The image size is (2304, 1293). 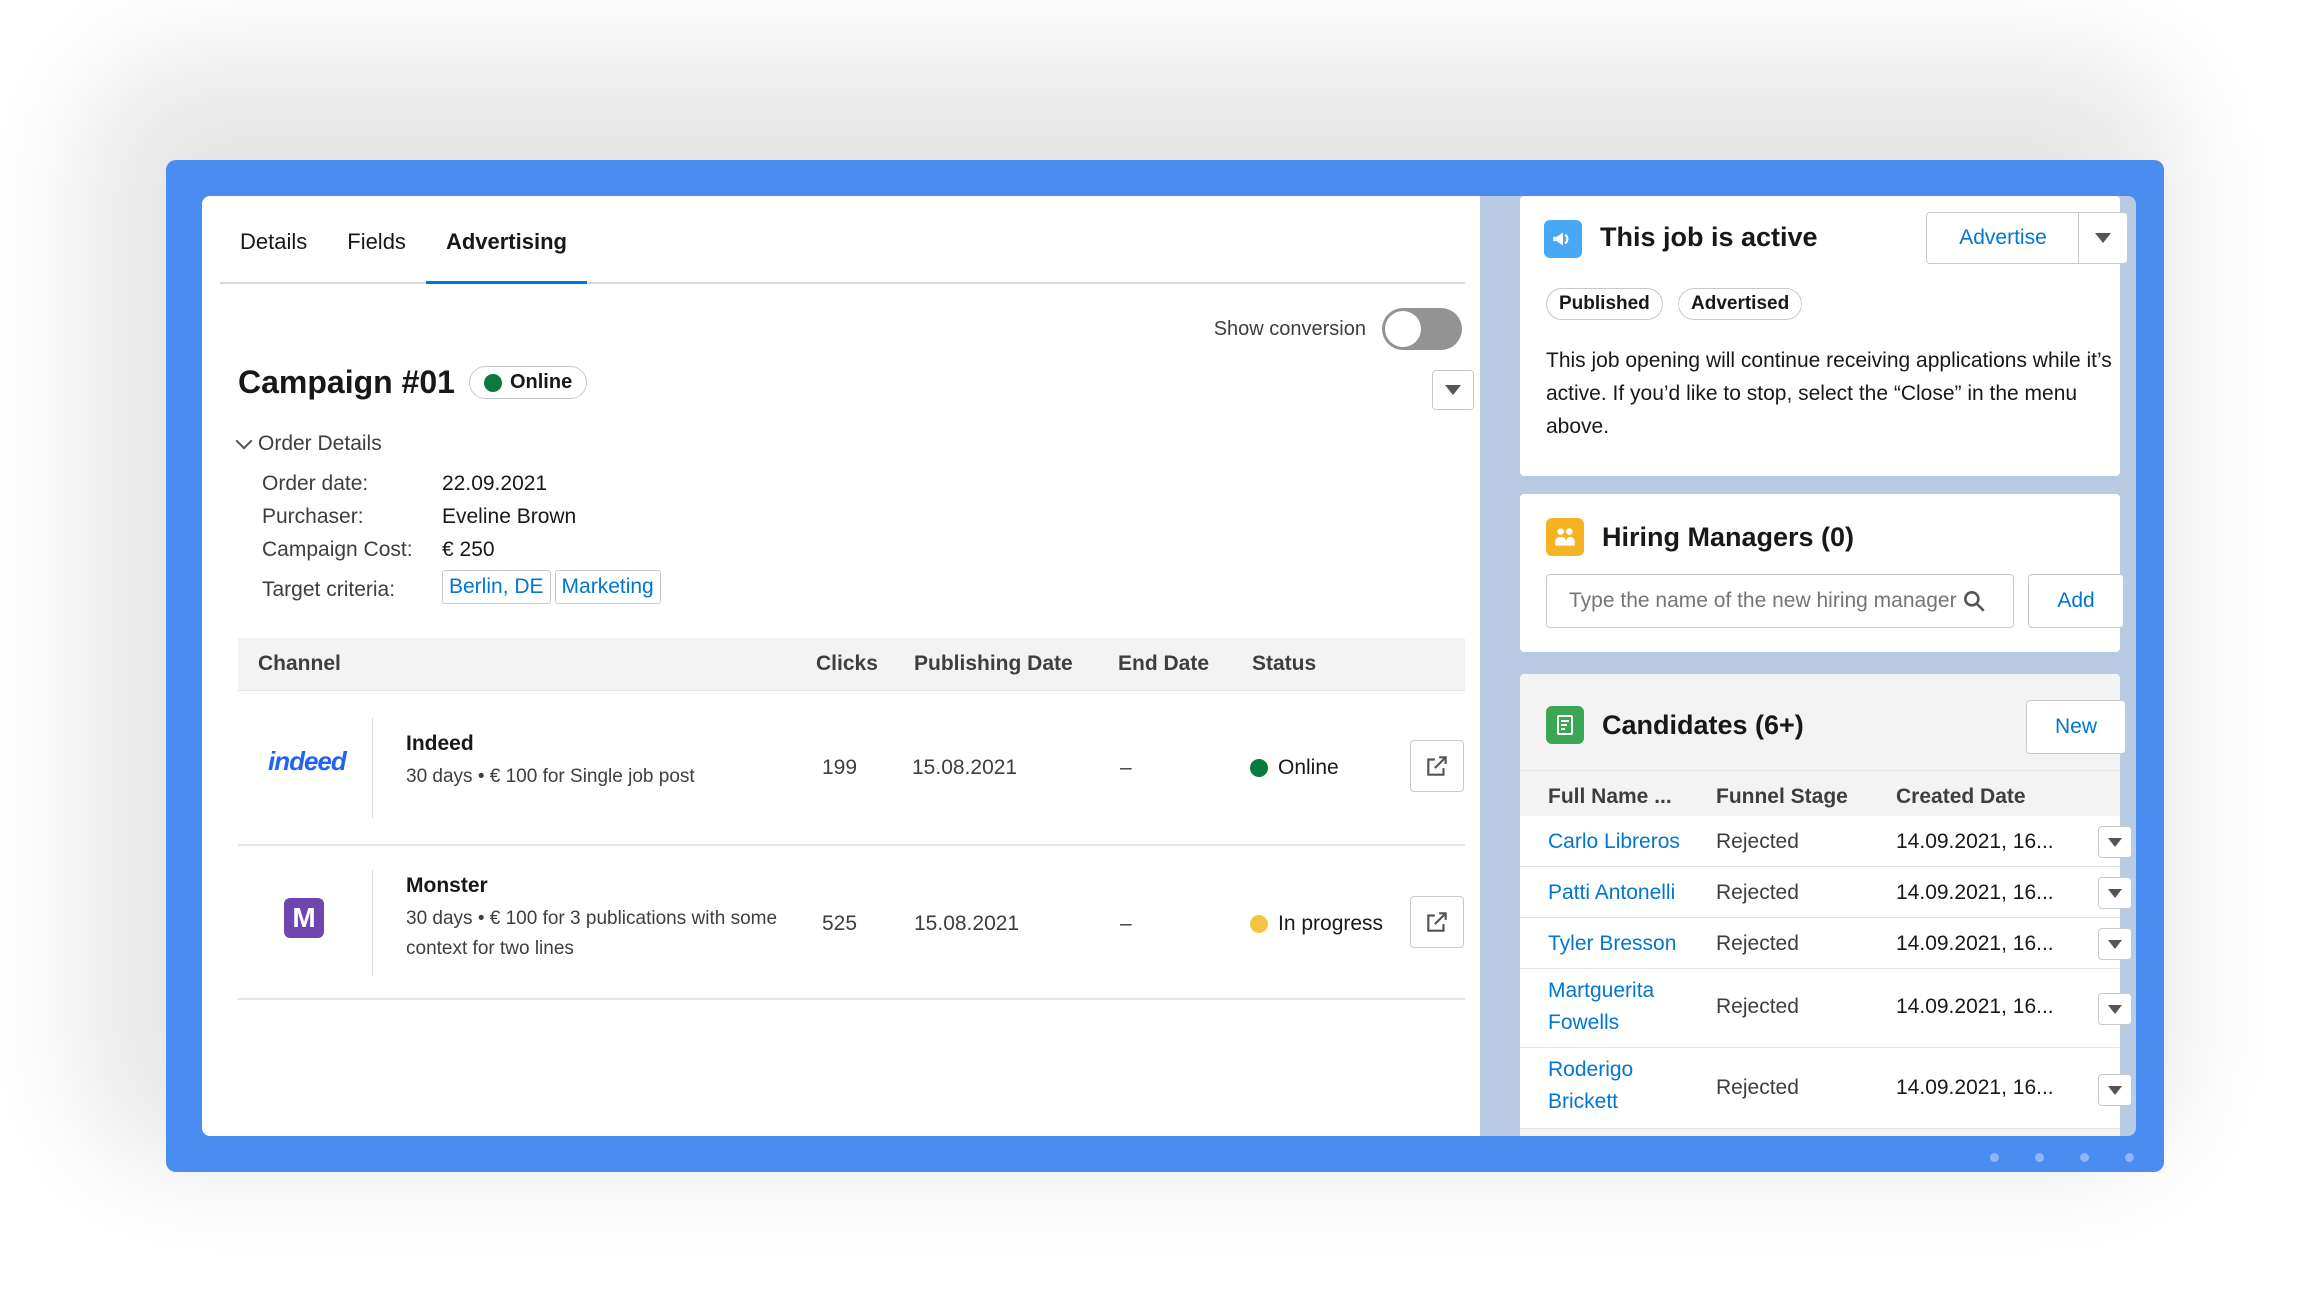 I want to click on candidate-name-link: Carlo Libreros, so click(x=1614, y=842).